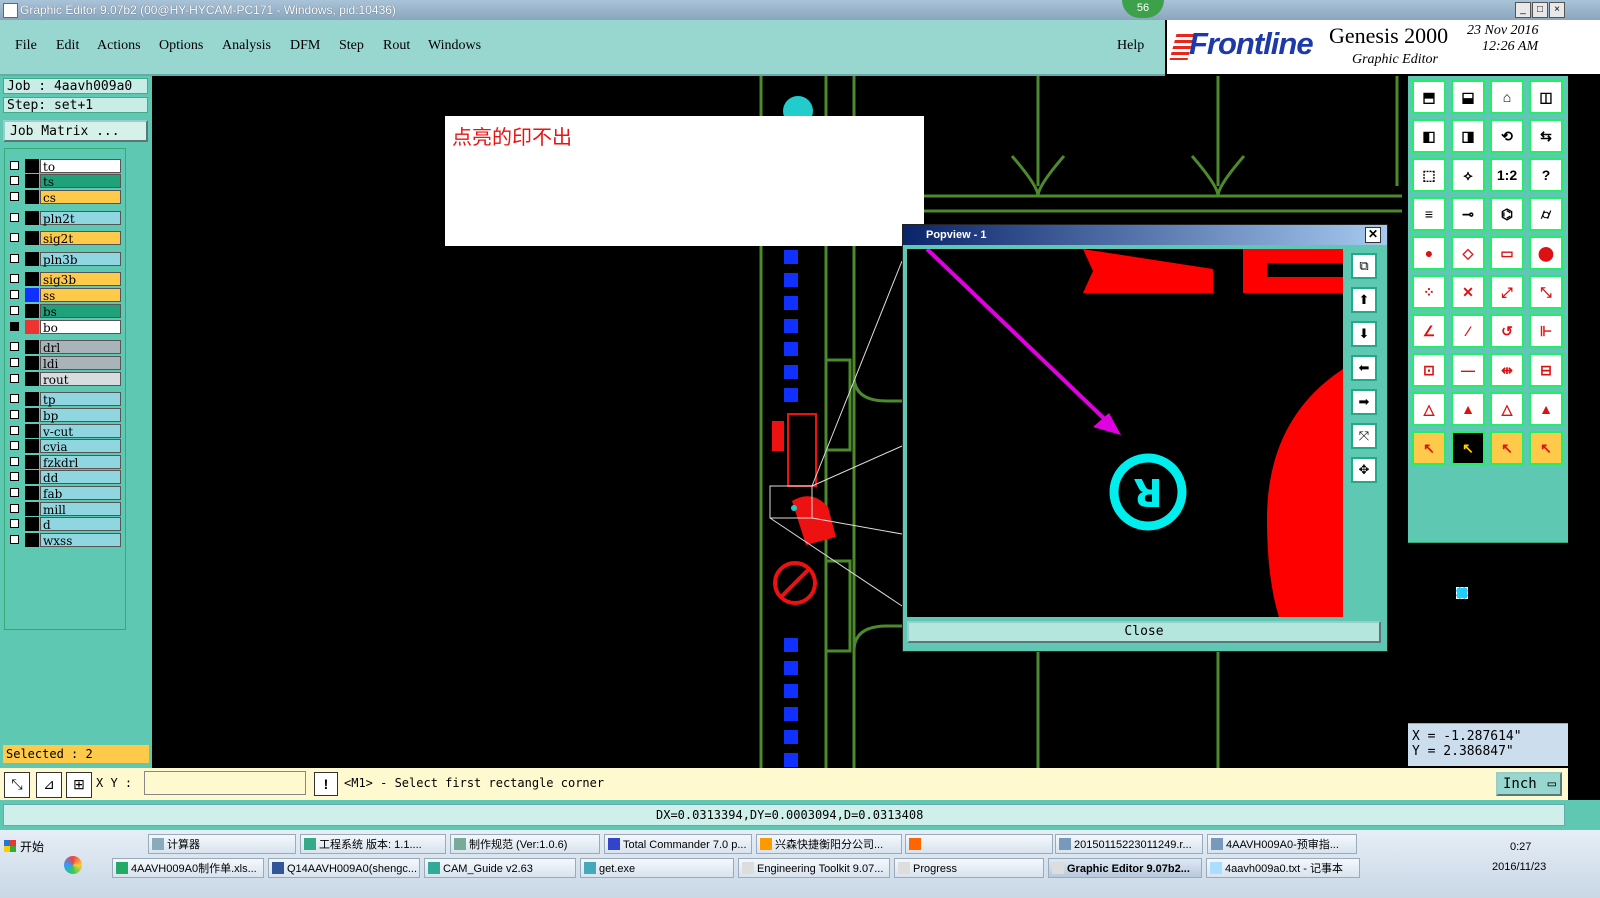  Describe the element at coordinates (1557, 10) in the screenshot. I see `close-window-button: ×` at that location.